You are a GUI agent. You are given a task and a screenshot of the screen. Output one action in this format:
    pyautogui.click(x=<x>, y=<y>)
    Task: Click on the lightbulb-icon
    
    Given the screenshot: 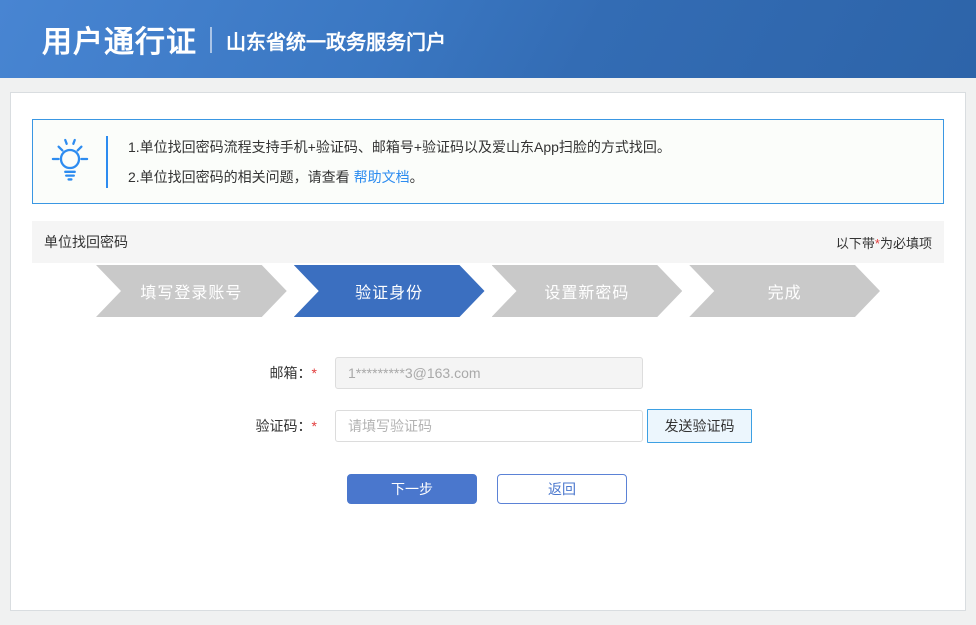 What is the action you would take?
    pyautogui.click(x=70, y=161)
    